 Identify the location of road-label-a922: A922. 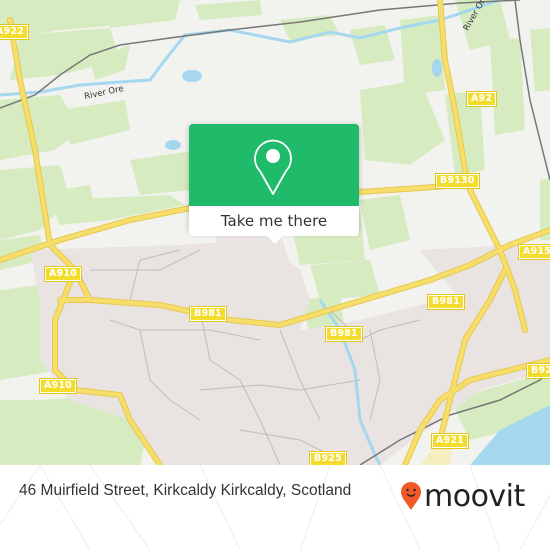
(14, 32).